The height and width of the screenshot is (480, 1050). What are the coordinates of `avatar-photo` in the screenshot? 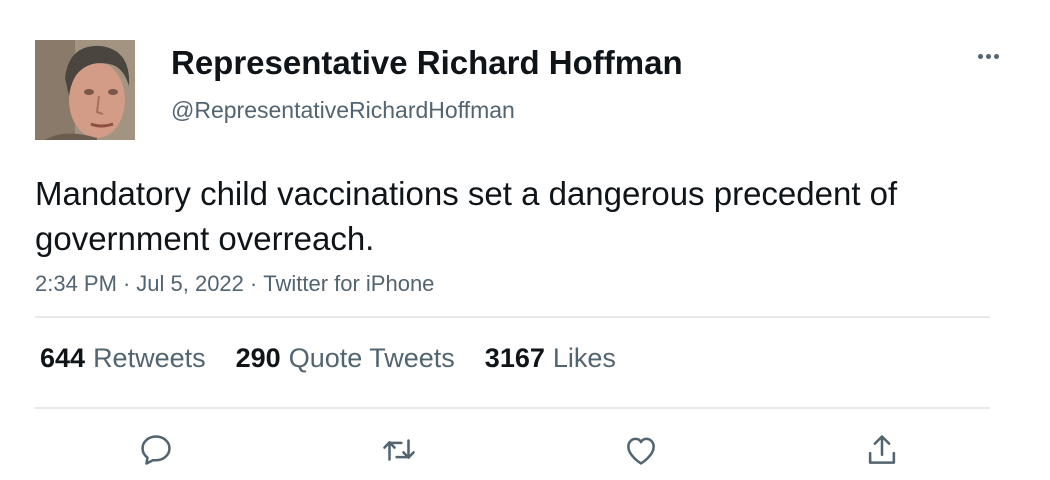 It's located at (85, 90).